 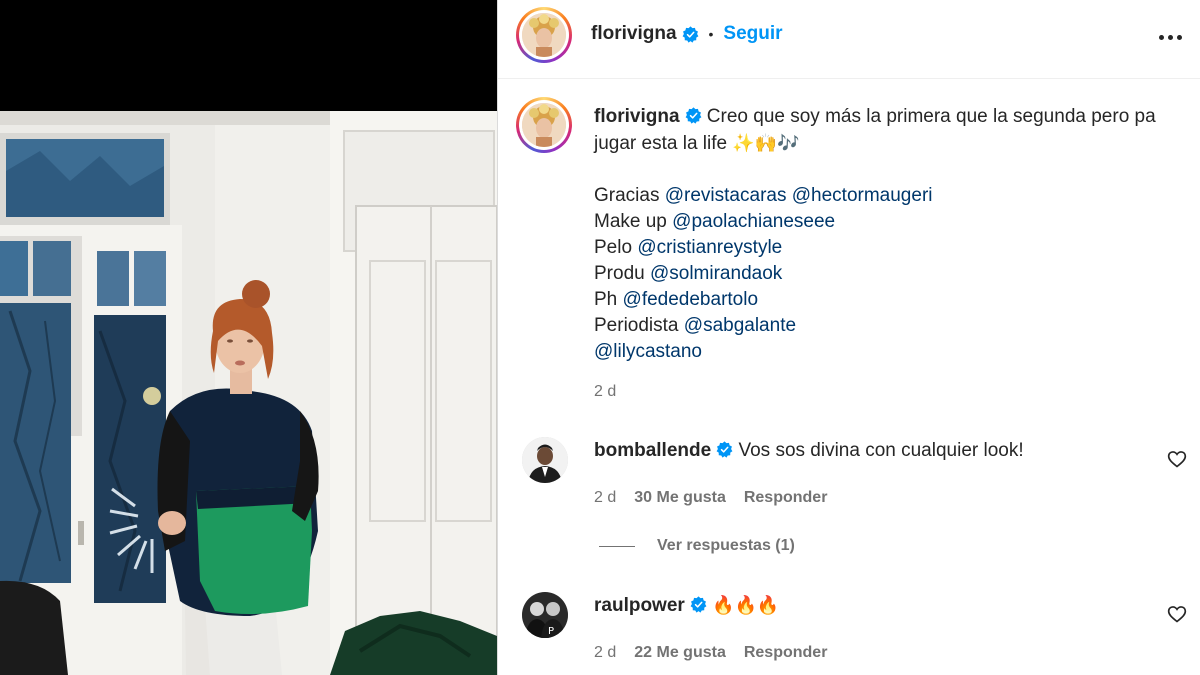 I want to click on credit-line: Make up @paolachianeseee, so click(x=879, y=222).